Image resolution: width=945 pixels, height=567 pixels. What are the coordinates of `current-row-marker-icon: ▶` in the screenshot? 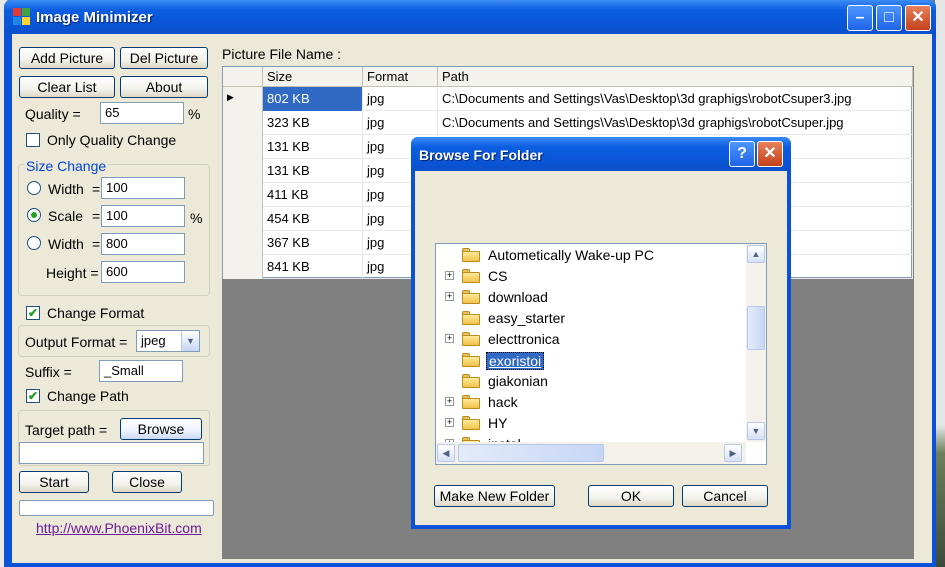 It's located at (230, 97).